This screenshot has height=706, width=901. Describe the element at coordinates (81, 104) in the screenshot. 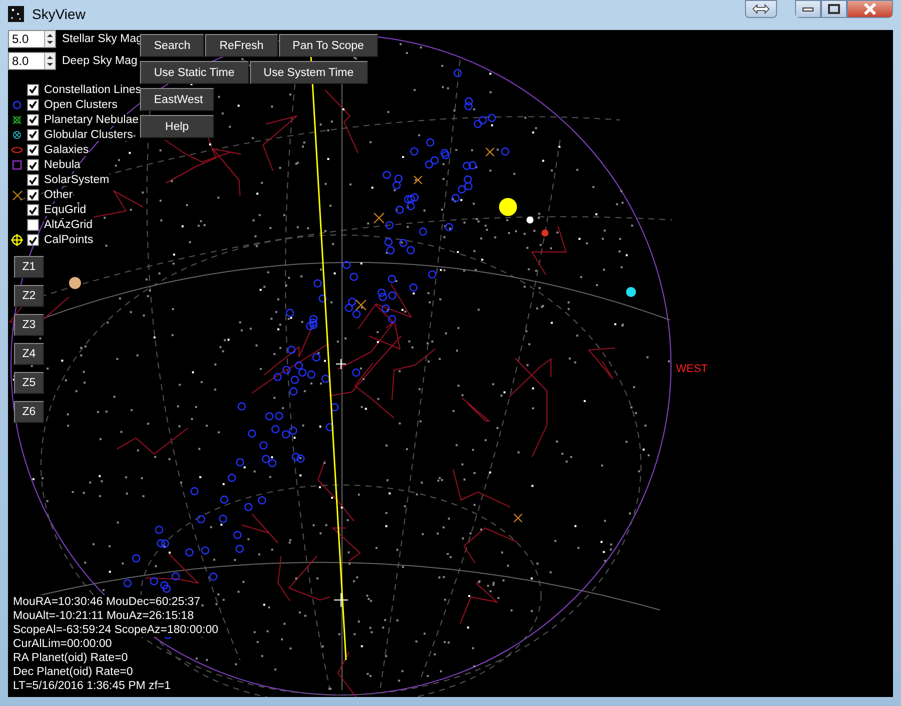

I see `layer-label: Open Clusters` at that location.